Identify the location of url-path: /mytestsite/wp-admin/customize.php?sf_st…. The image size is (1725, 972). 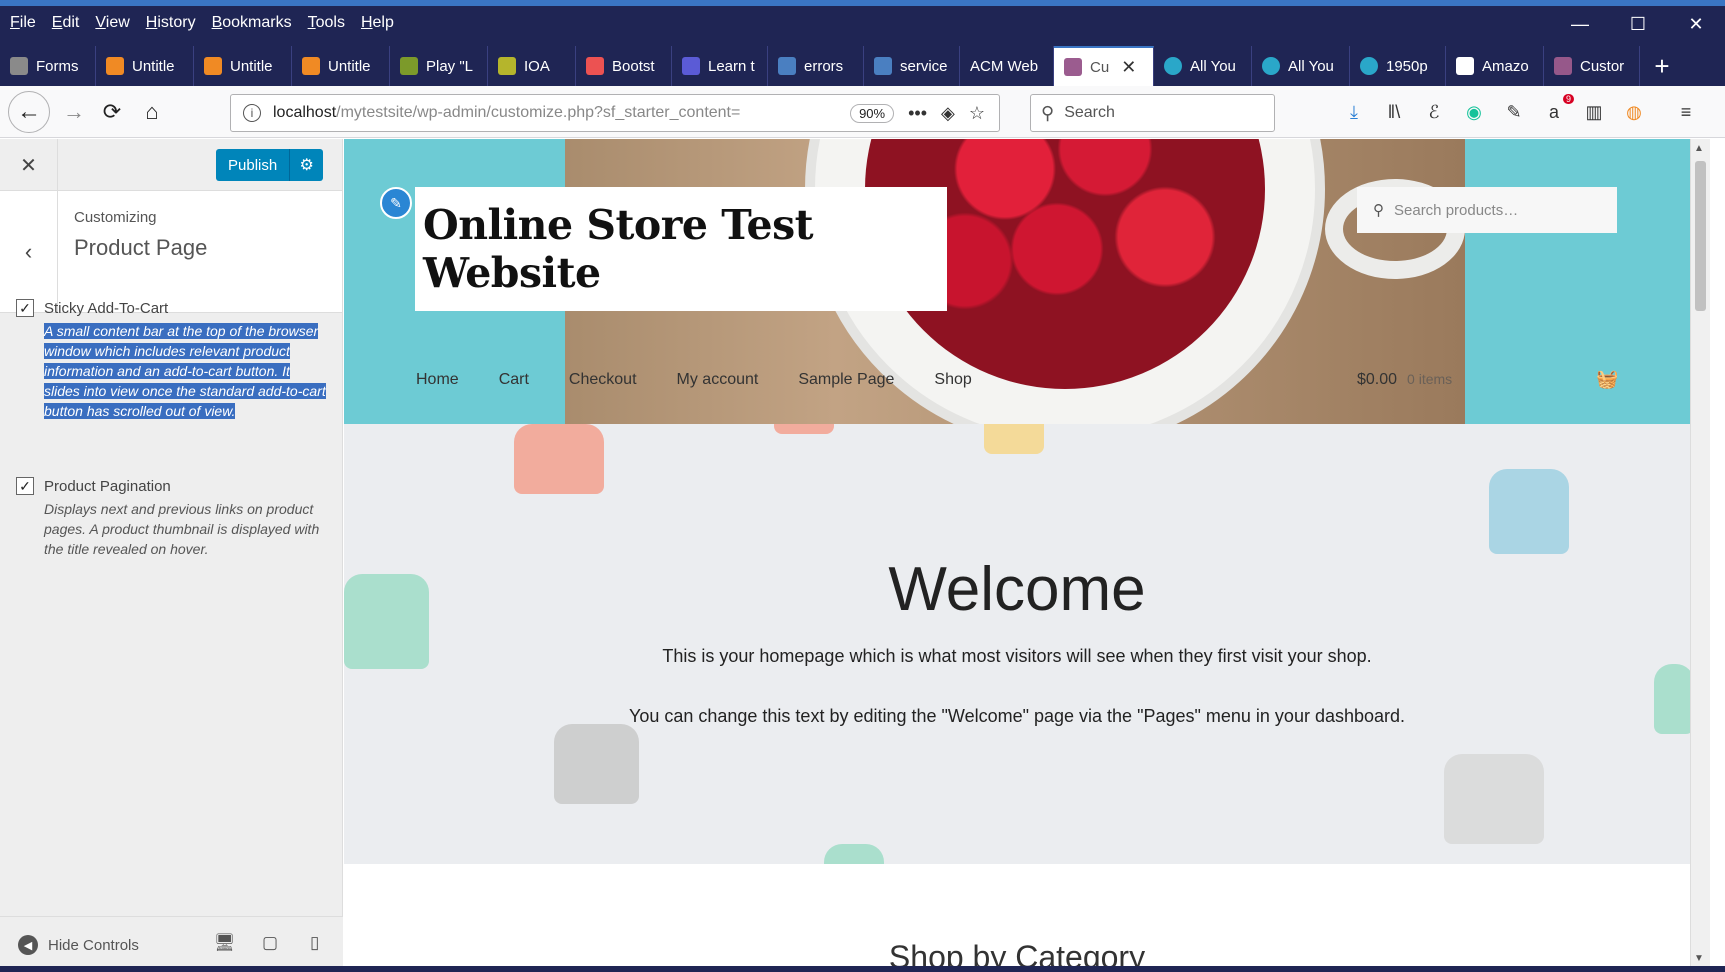
(538, 112).